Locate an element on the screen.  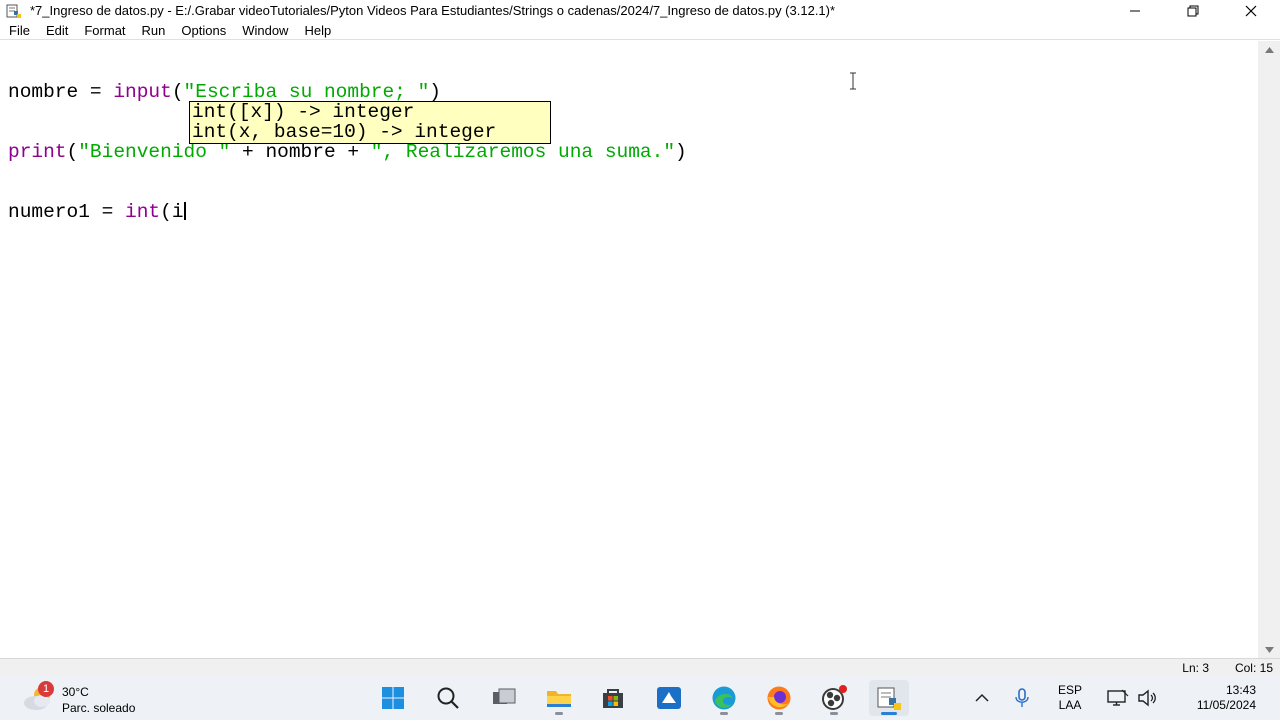
task-view-icon is located at coordinates (504, 696).